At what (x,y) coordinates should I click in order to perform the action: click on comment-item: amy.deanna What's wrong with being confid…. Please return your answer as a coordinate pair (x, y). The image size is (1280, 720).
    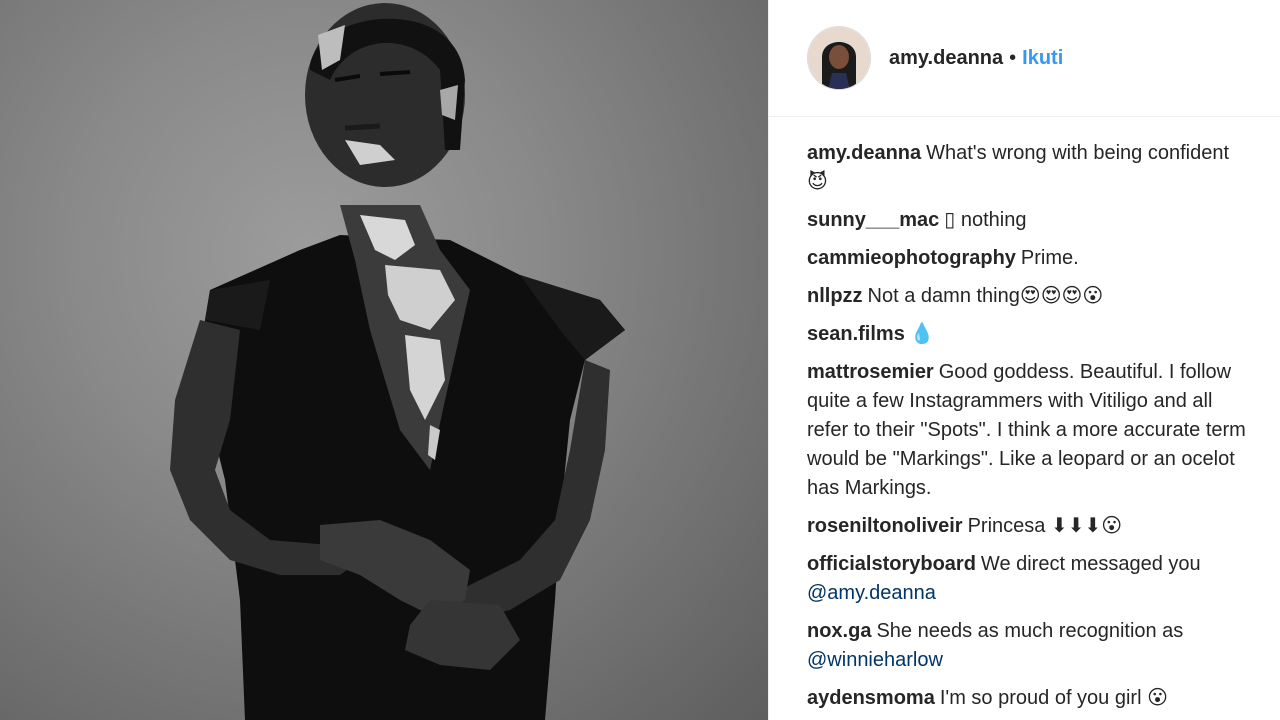
    Looking at the image, I should click on (1028, 168).